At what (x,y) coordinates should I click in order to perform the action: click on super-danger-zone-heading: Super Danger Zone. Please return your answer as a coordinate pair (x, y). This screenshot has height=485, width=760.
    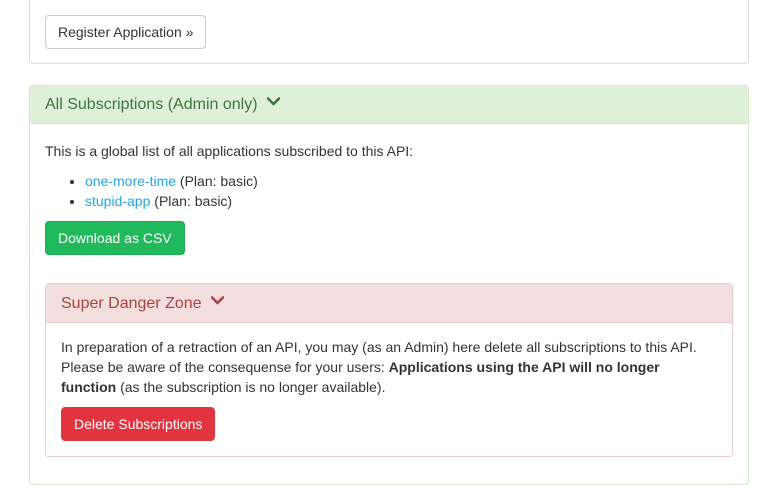
    Looking at the image, I should click on (389, 303).